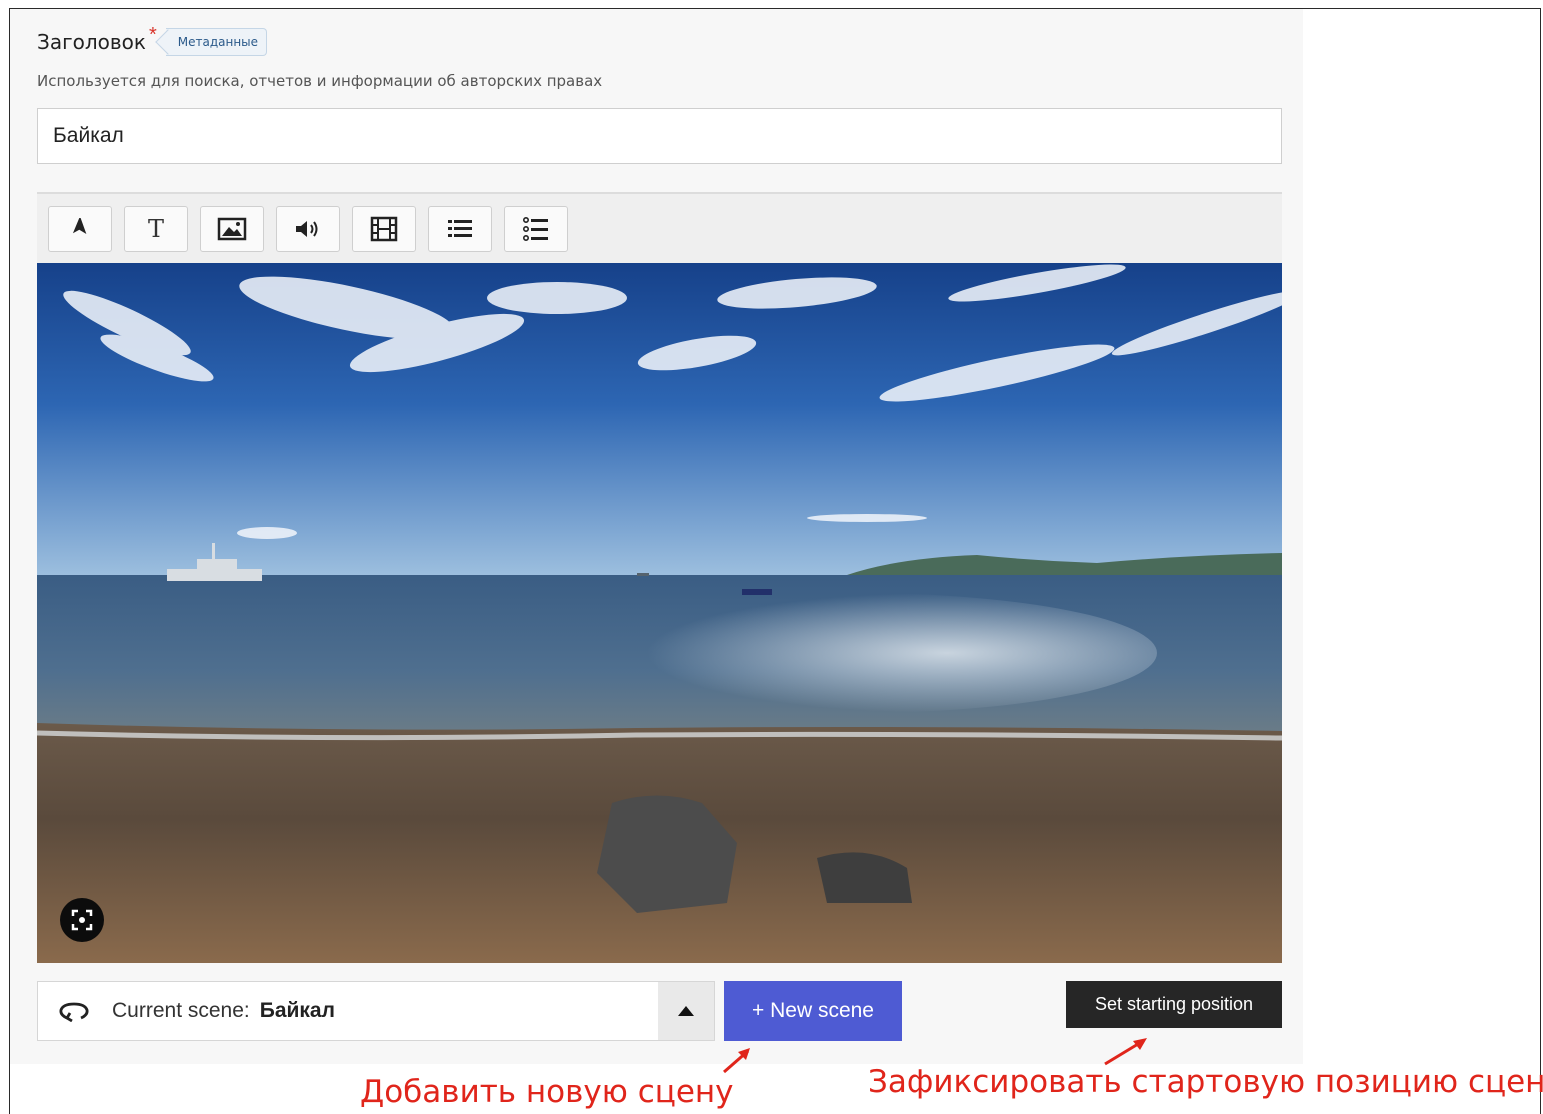 The height and width of the screenshot is (1114, 1543). I want to click on text-button: T, so click(156, 229).